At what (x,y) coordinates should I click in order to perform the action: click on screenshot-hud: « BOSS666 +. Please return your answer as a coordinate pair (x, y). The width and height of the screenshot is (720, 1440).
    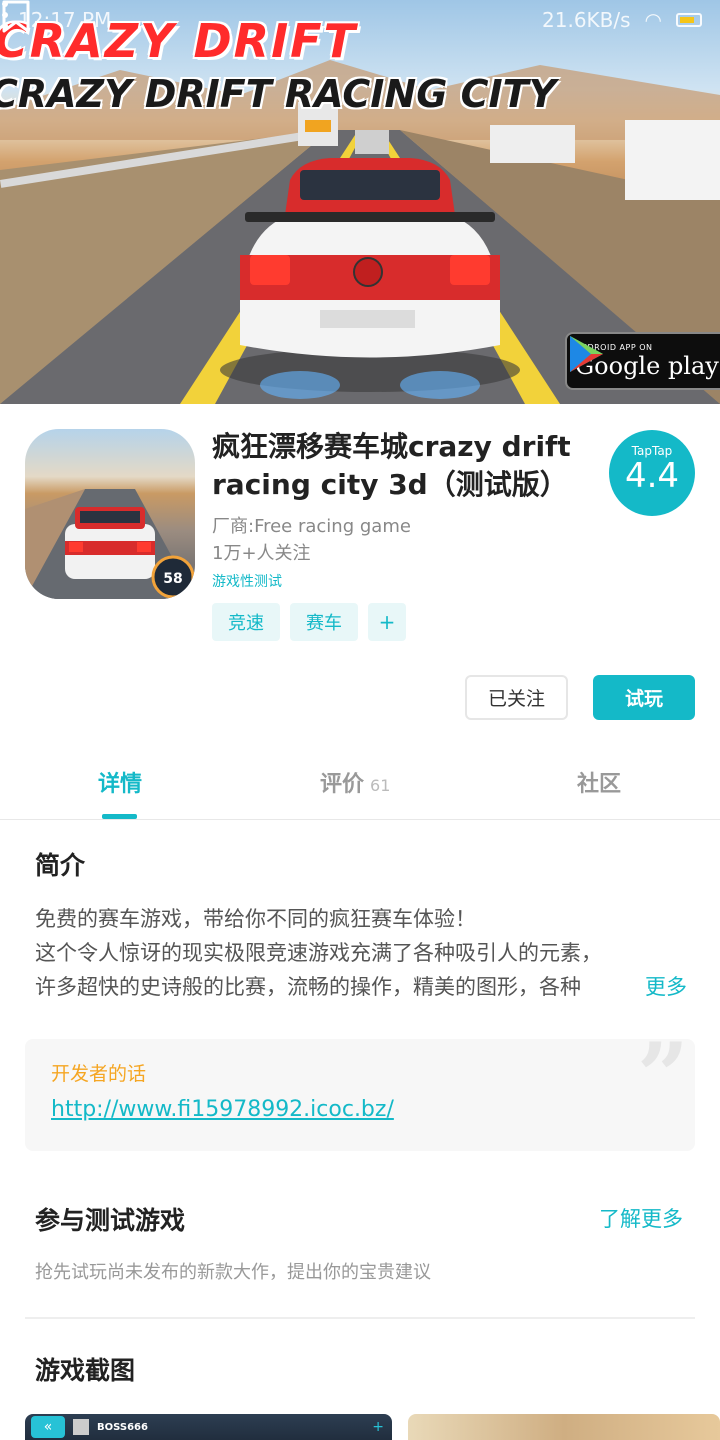
    Looking at the image, I should click on (208, 1427).